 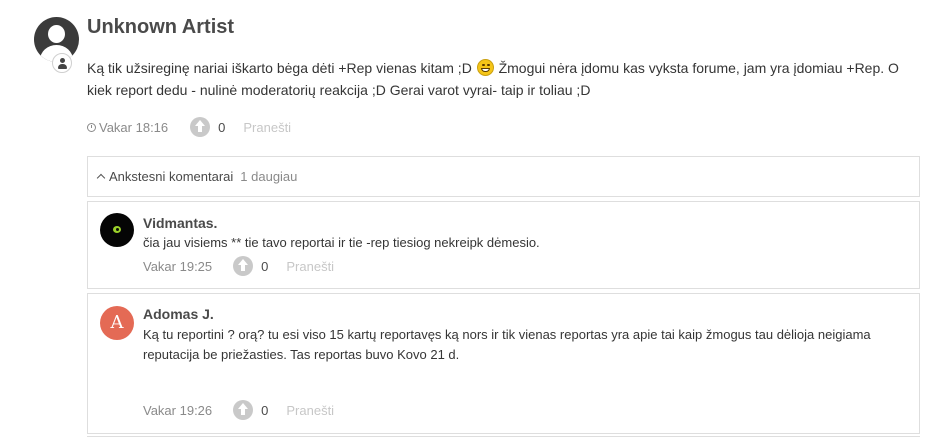 What do you see at coordinates (503, 176) in the screenshot?
I see `earlier-comments-bar: Ankstesni komentarai 1 daugiau` at bounding box center [503, 176].